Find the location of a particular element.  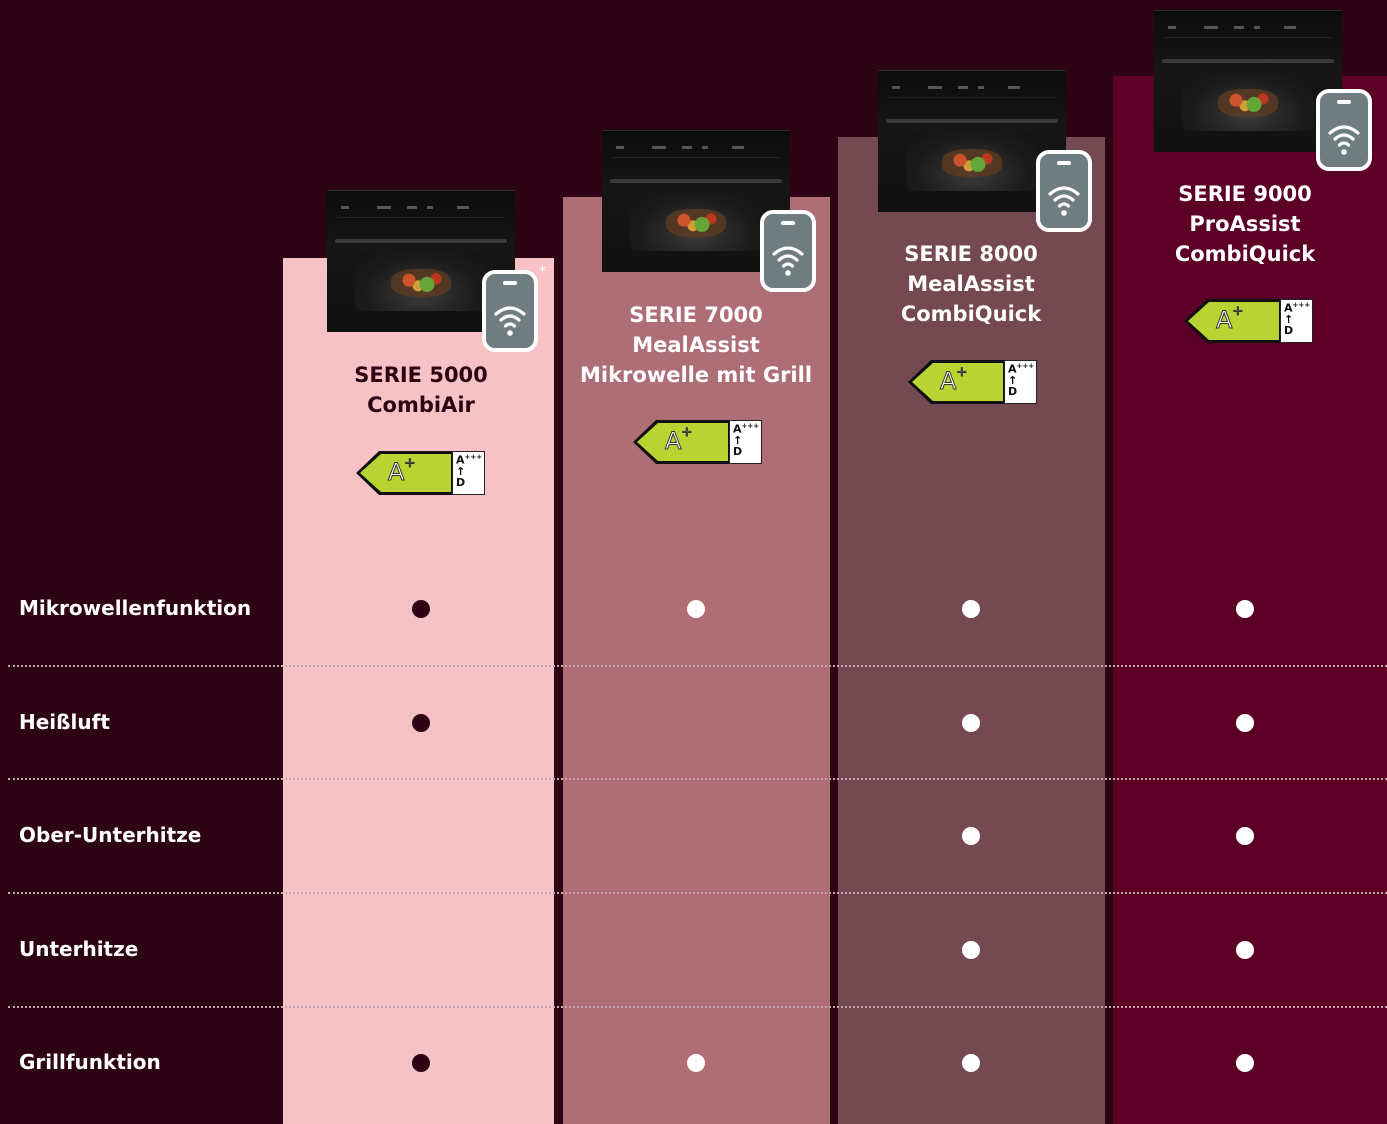

product-title-line: ProAssist is located at coordinates (1245, 224).